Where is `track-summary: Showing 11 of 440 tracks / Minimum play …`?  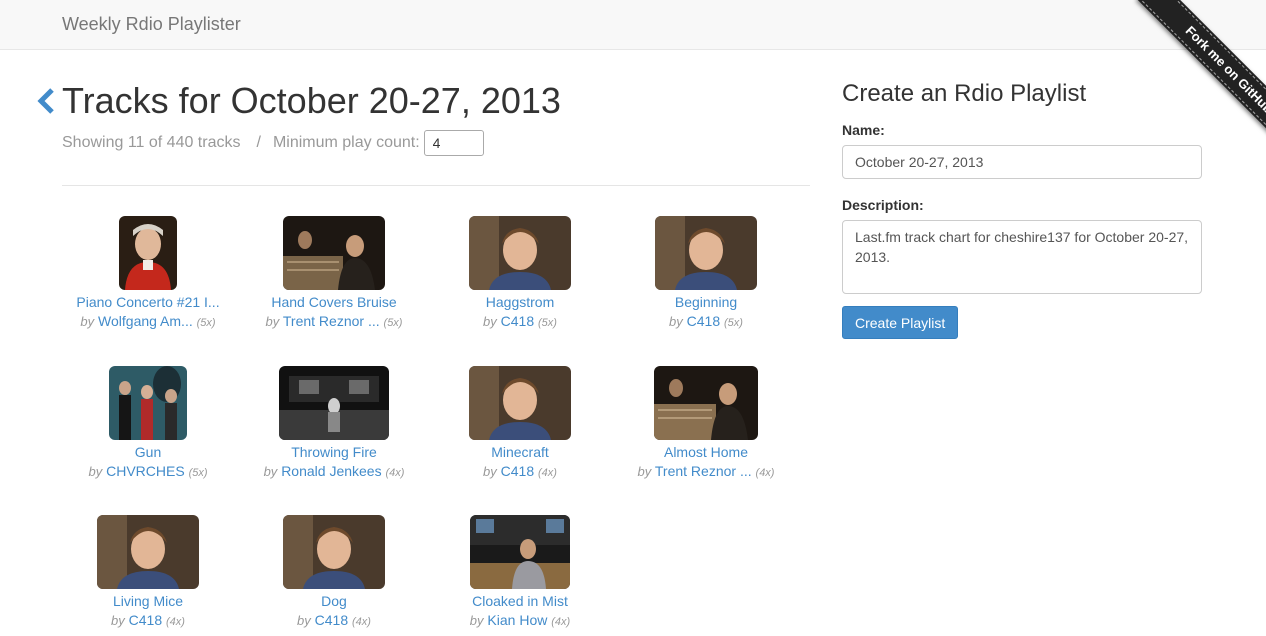
track-summary: Showing 11 of 440 tracks / Minimum play … is located at coordinates (273, 143).